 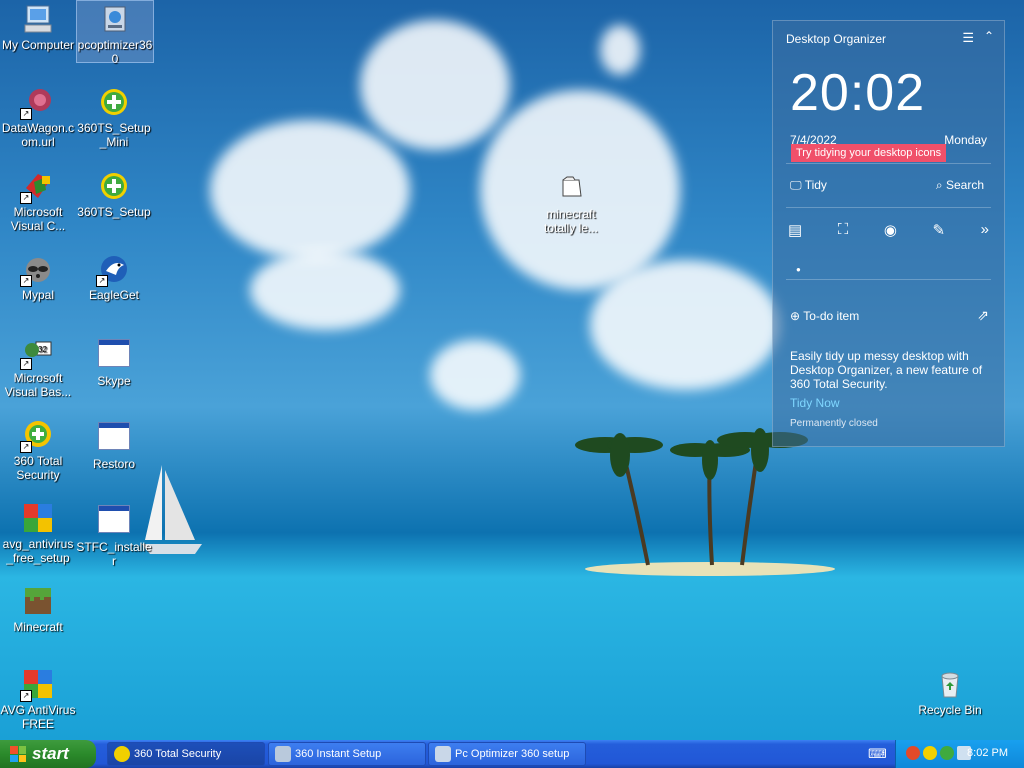 I want to click on organizer-day: Monday, so click(x=965, y=140).